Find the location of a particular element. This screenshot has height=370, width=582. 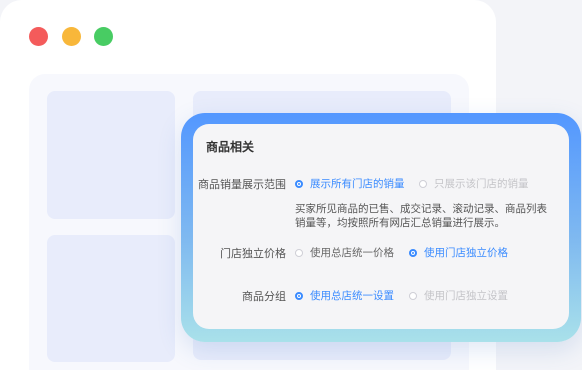

option-use-hq-price: 使用总店统一价格 is located at coordinates (344, 252).